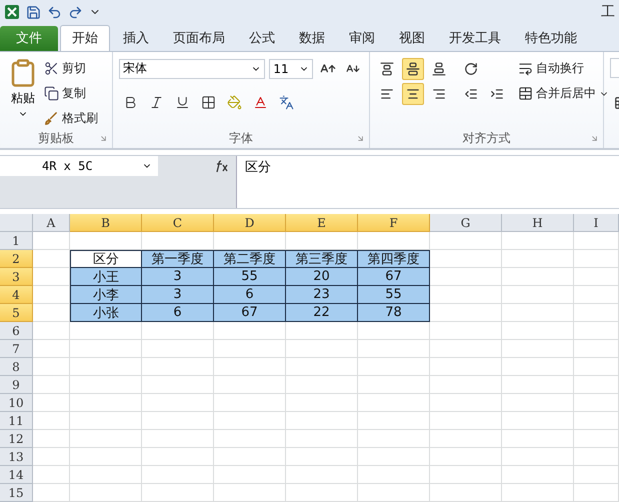 The width and height of the screenshot is (619, 502). Describe the element at coordinates (79, 166) in the screenshot. I see `name-box: 4R x 5C` at that location.